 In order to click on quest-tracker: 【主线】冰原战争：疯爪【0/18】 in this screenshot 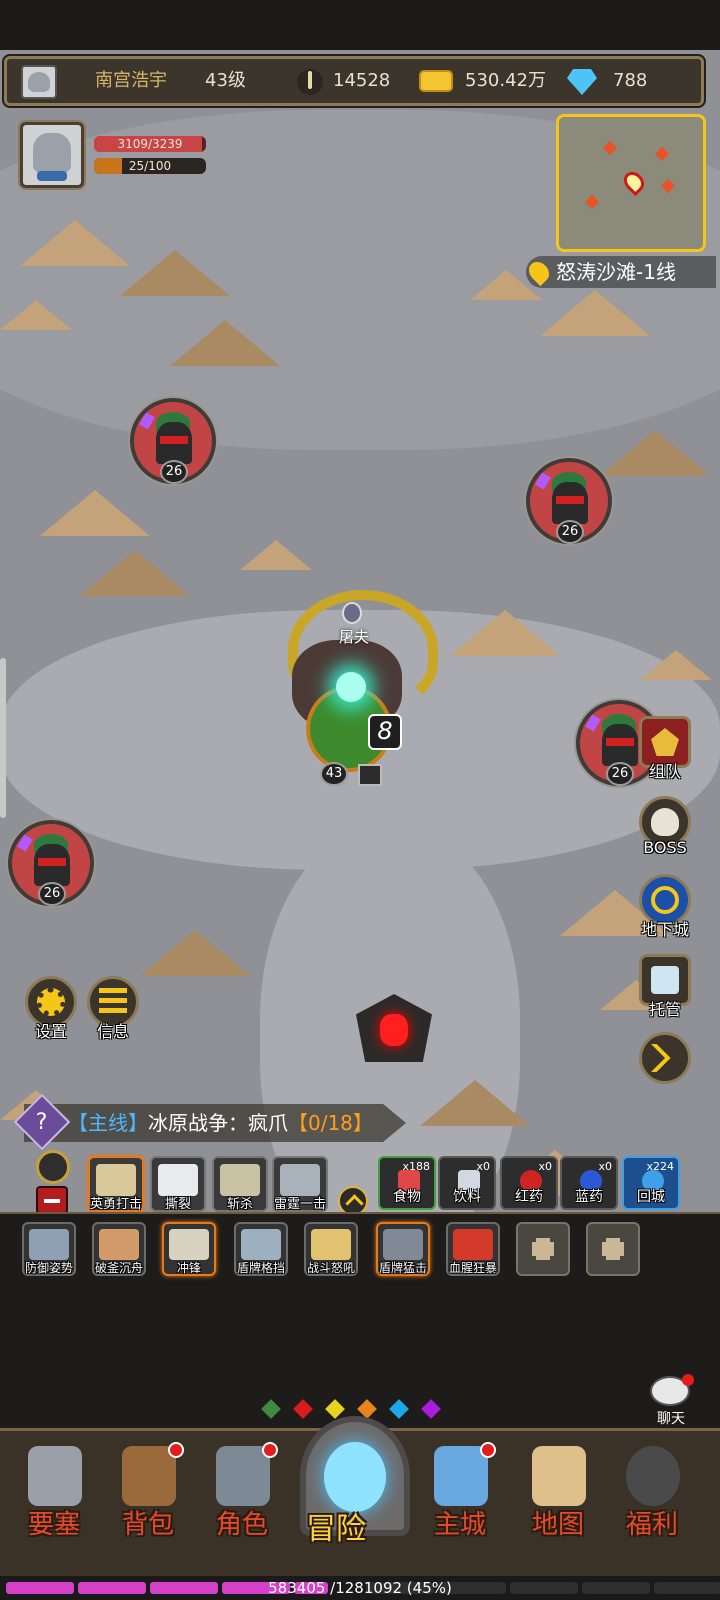, I will do `click(215, 1123)`.